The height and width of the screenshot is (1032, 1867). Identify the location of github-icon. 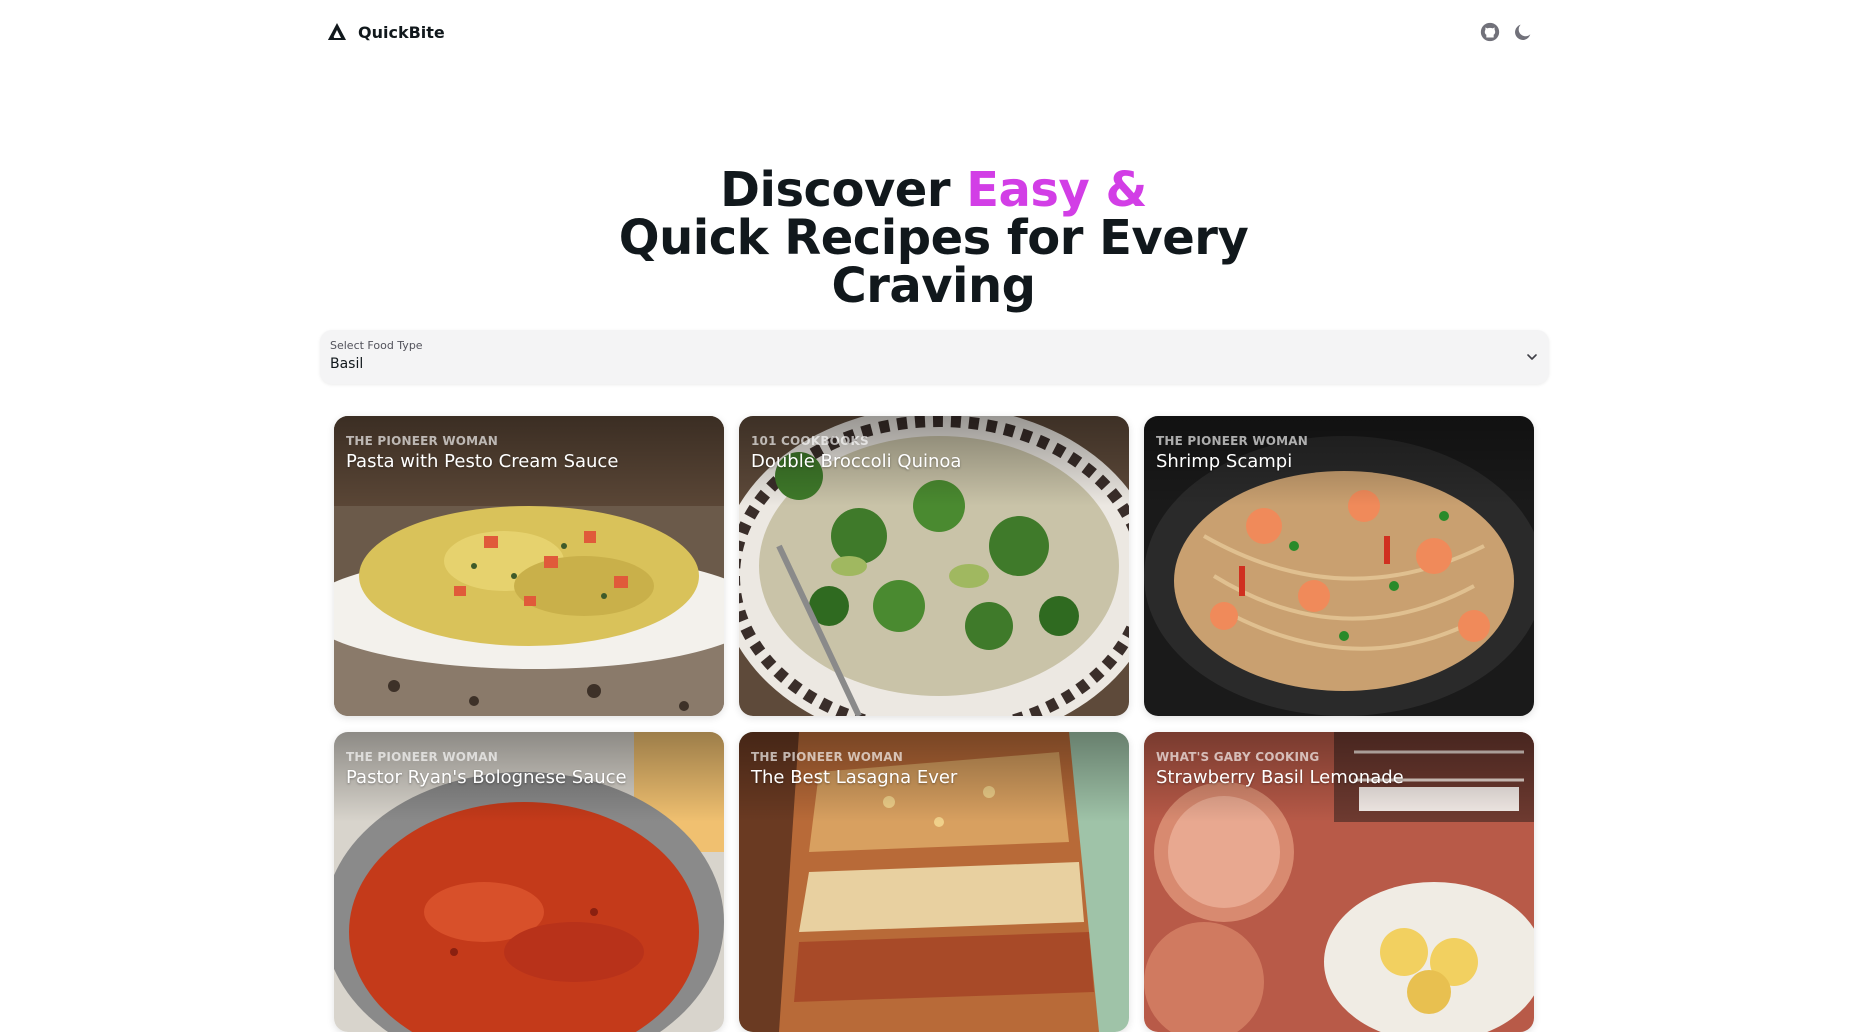
(1490, 32).